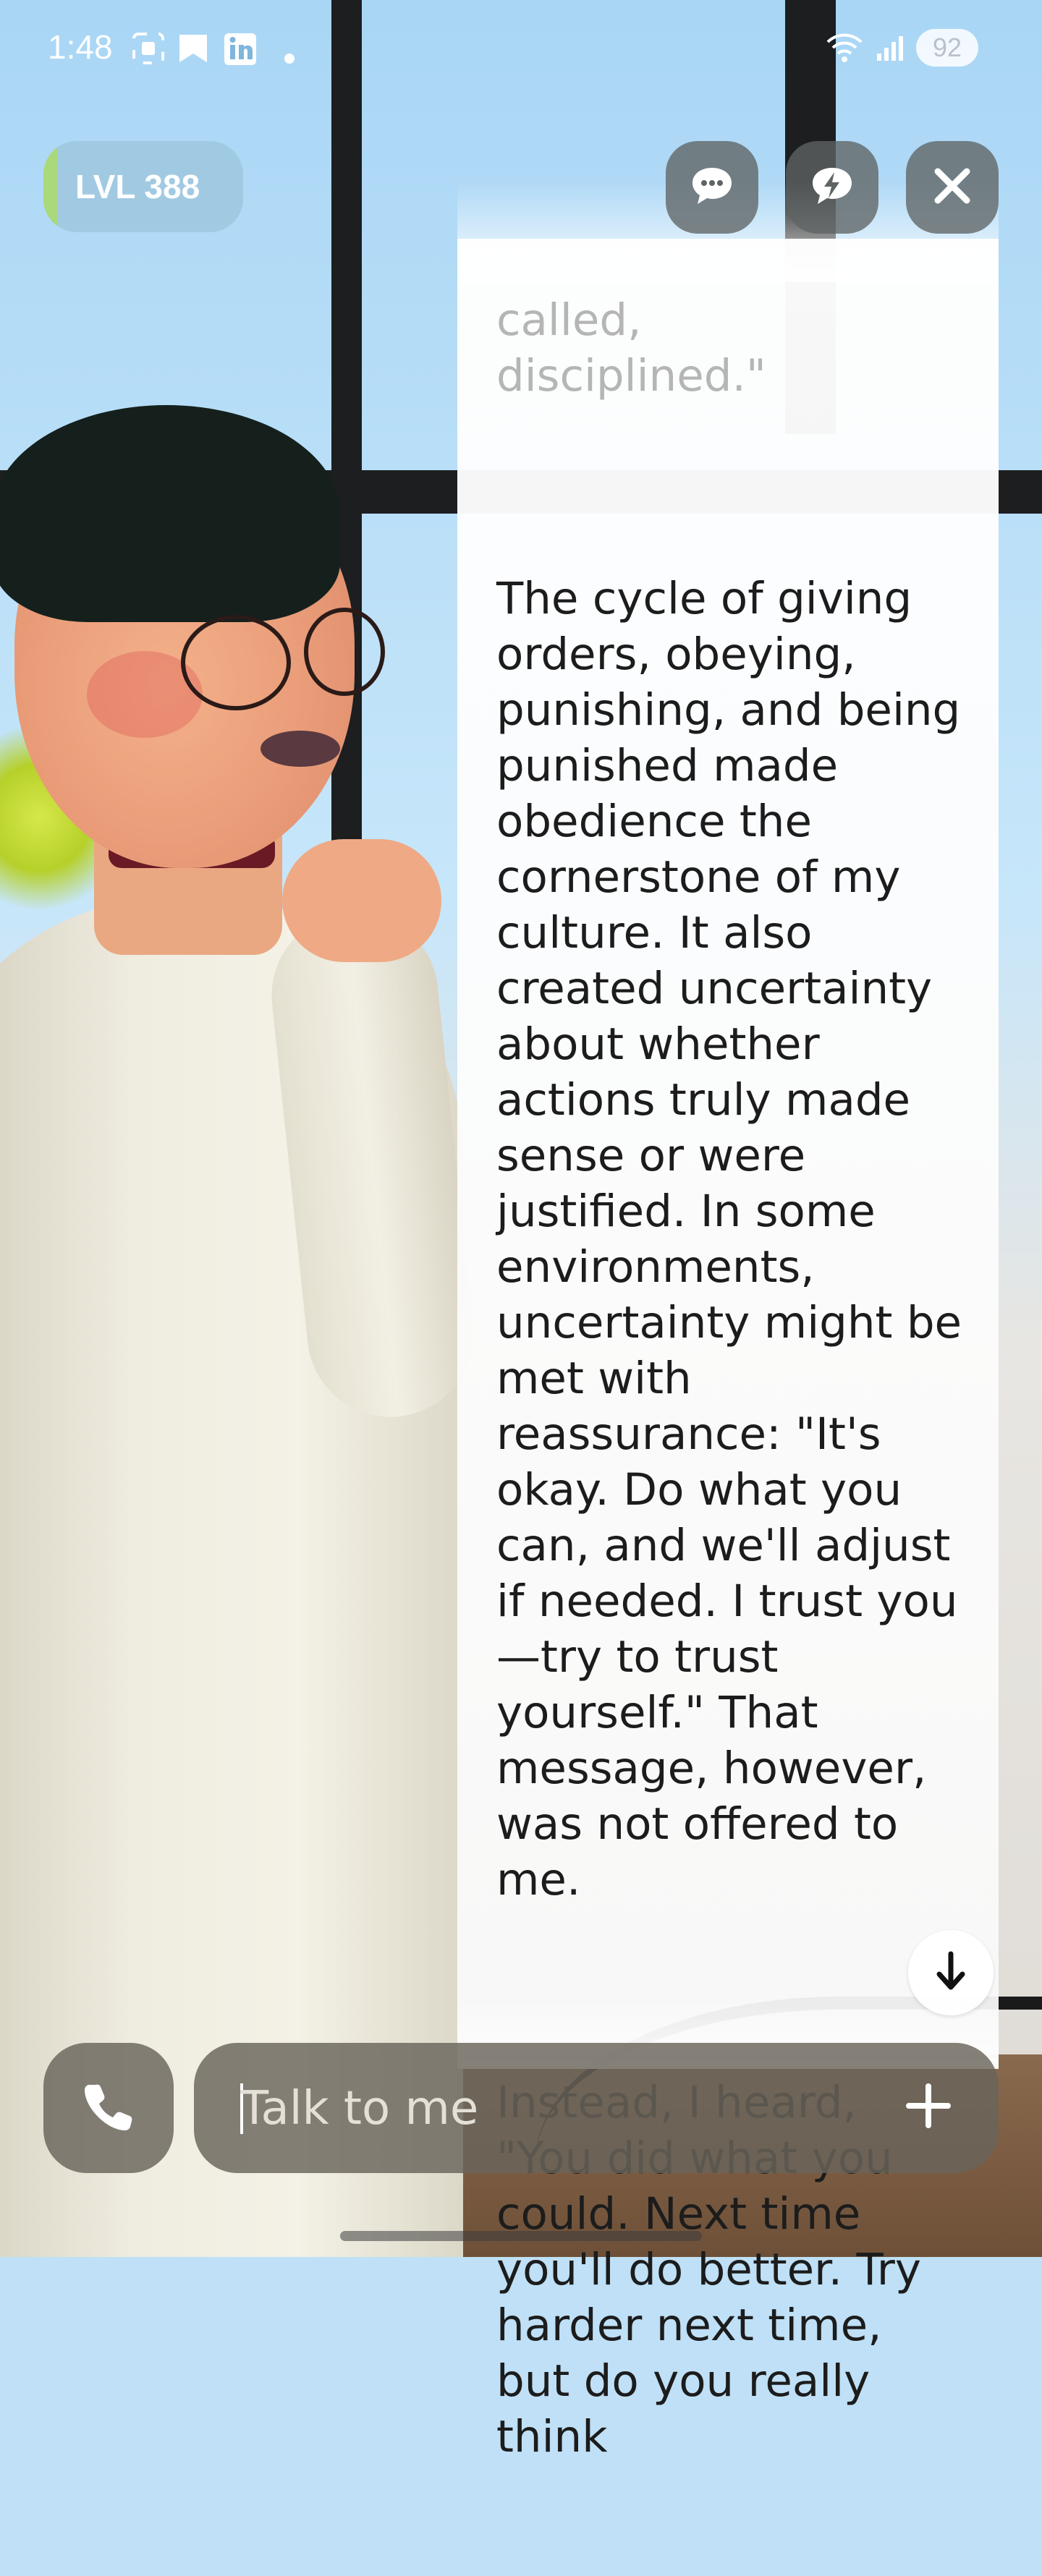  Describe the element at coordinates (558, 2109) in the screenshot. I see `message-input` at that location.